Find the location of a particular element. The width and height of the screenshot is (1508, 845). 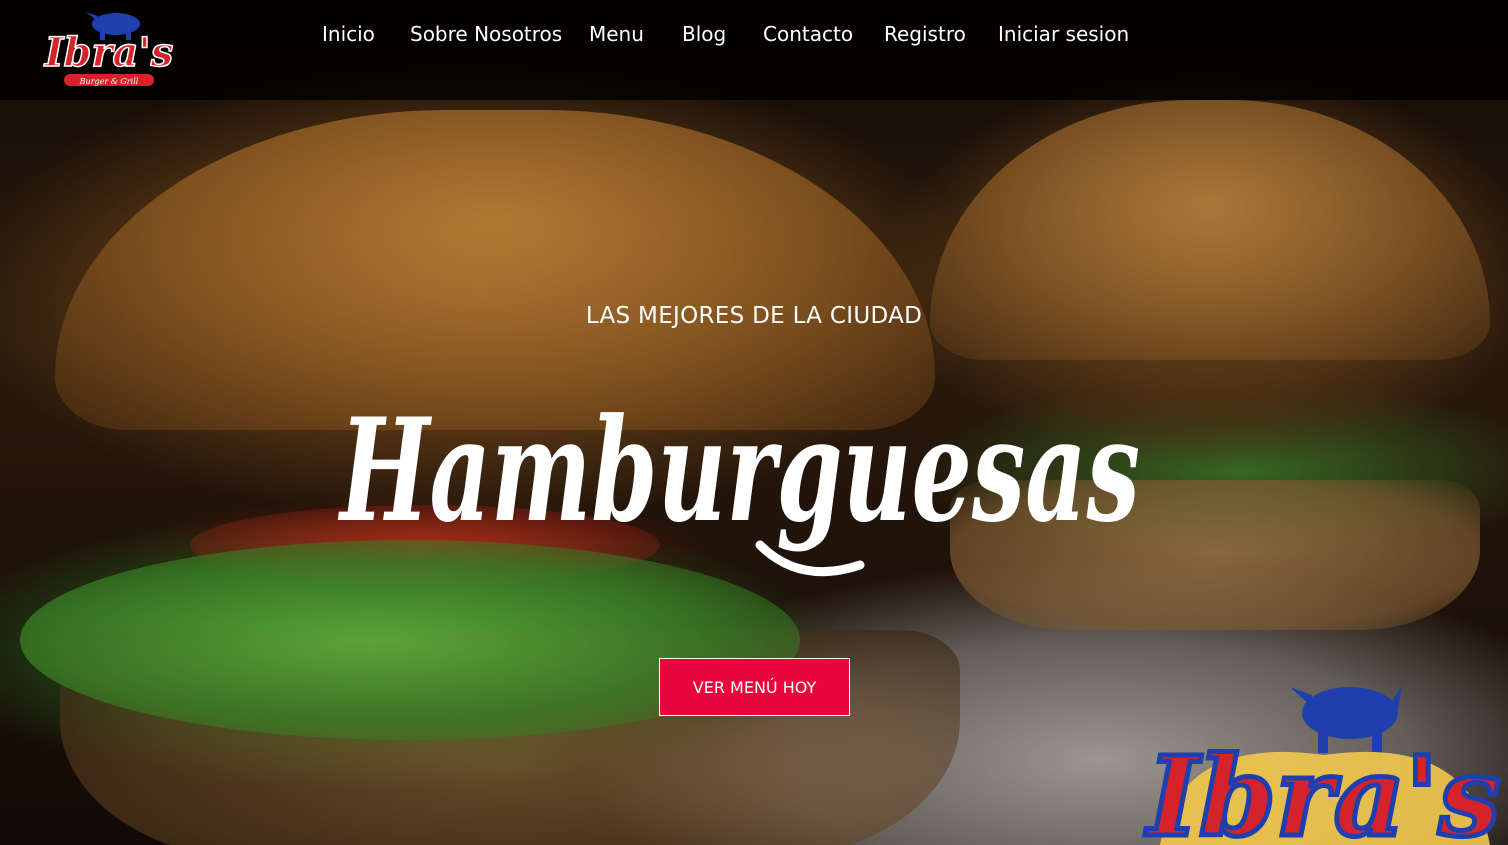

brand-tagline: Burger & Grill is located at coordinates (109, 81).